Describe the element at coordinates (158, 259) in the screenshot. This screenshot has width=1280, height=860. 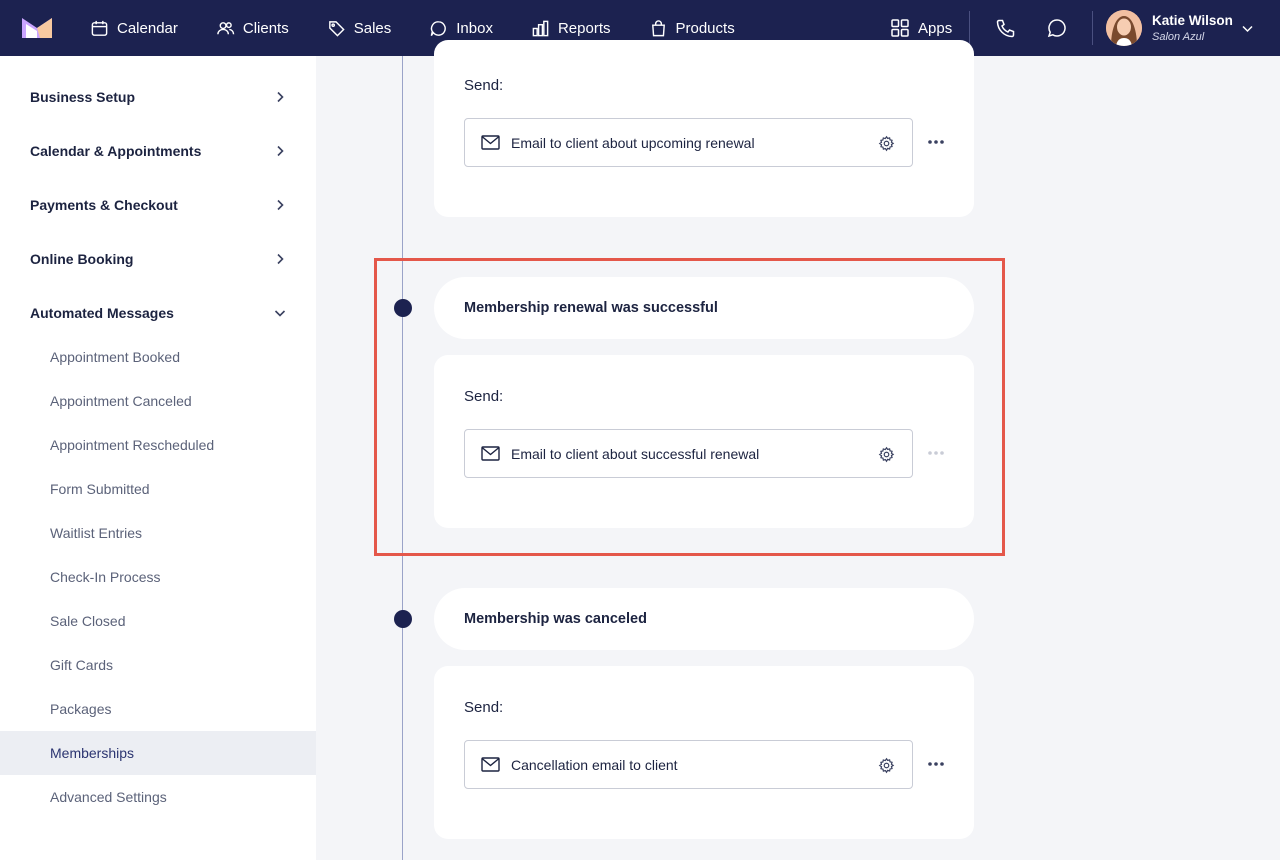
I see `sidebar-section-online-booking: Online Booking` at that location.